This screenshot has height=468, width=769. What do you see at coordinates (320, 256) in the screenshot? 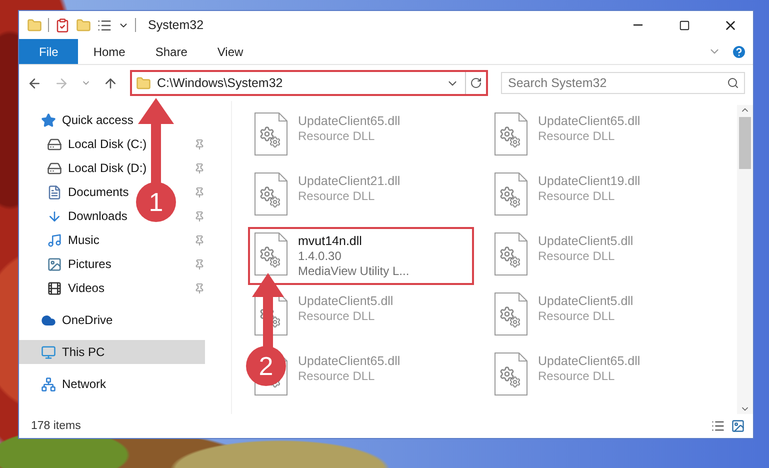
I see `file-detail: 1.4.0.30` at bounding box center [320, 256].